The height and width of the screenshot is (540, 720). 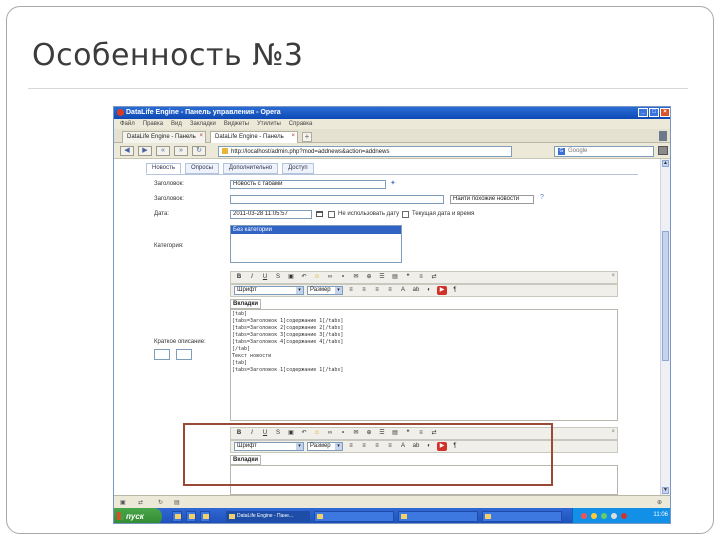 I want to click on link-icon: ∞, so click(x=330, y=277).